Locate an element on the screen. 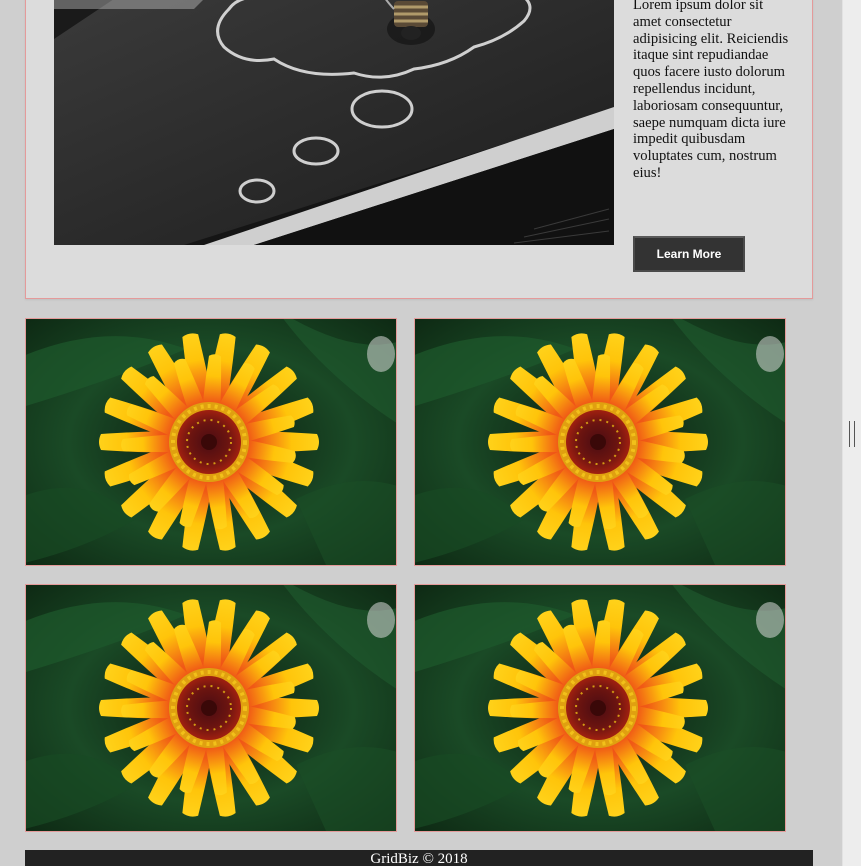  footer-copyright: GridBiz © 2018 is located at coordinates (419, 858).